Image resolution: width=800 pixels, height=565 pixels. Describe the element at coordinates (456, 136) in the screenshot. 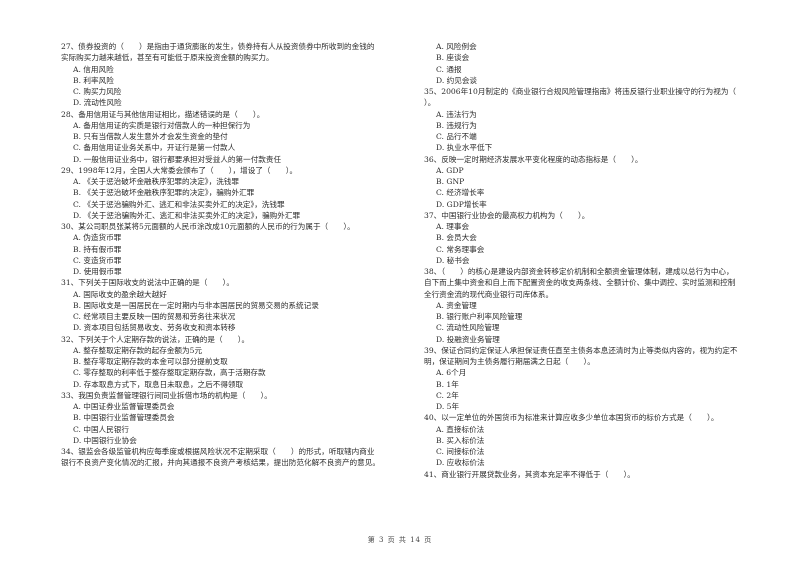

I see `answer-option: C. 品行不端` at that location.